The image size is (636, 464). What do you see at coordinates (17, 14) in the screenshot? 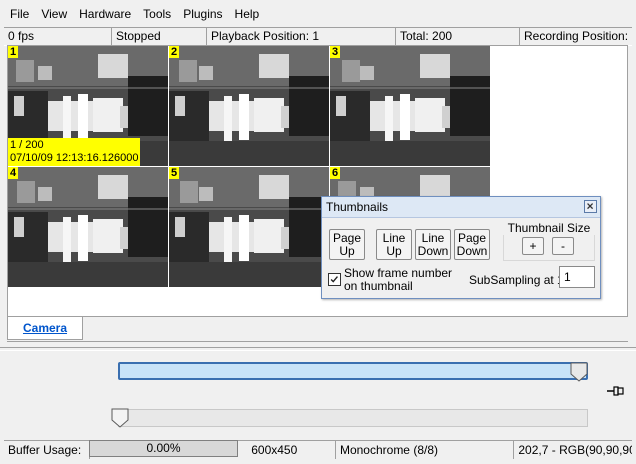
I see `menu-file: File` at bounding box center [17, 14].